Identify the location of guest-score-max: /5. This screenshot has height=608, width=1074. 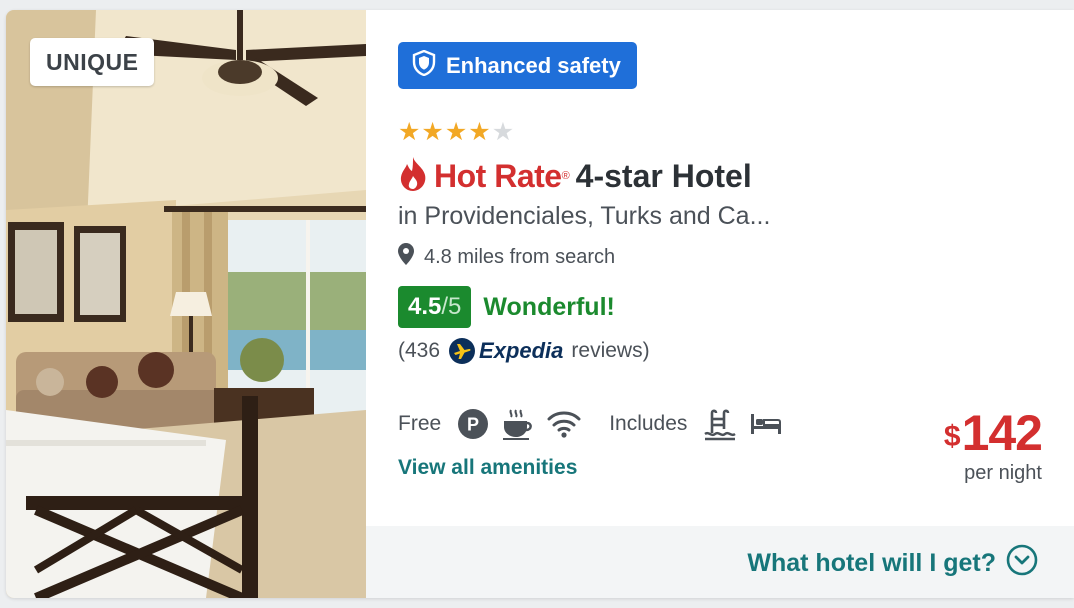
(451, 306).